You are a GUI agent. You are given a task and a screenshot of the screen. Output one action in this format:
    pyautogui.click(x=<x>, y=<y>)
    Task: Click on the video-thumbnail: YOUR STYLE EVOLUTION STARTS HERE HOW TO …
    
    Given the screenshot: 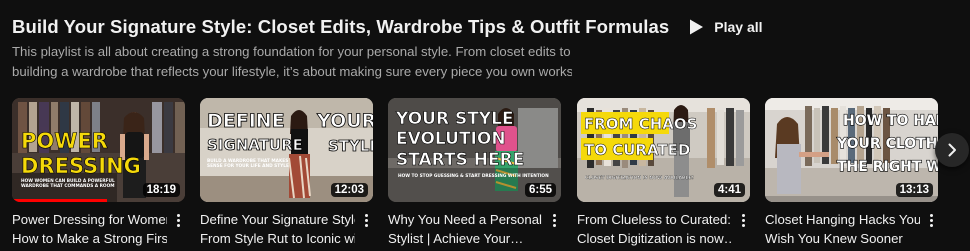 What is the action you would take?
    pyautogui.click(x=474, y=150)
    